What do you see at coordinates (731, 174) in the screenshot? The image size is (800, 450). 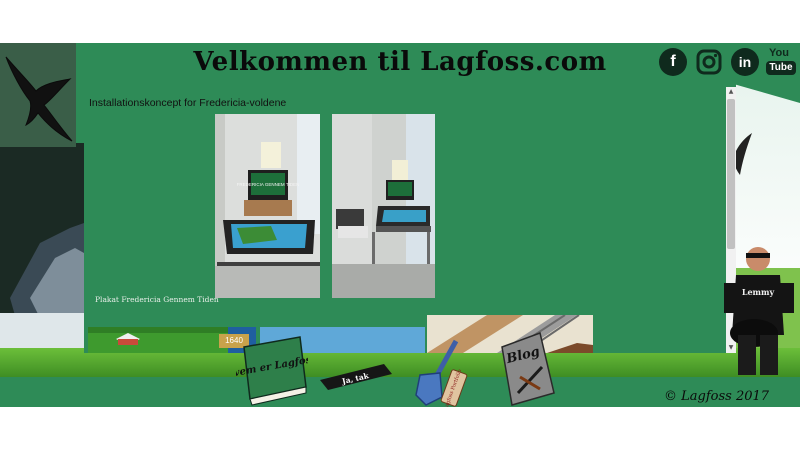 I see `scroll-thumb` at bounding box center [731, 174].